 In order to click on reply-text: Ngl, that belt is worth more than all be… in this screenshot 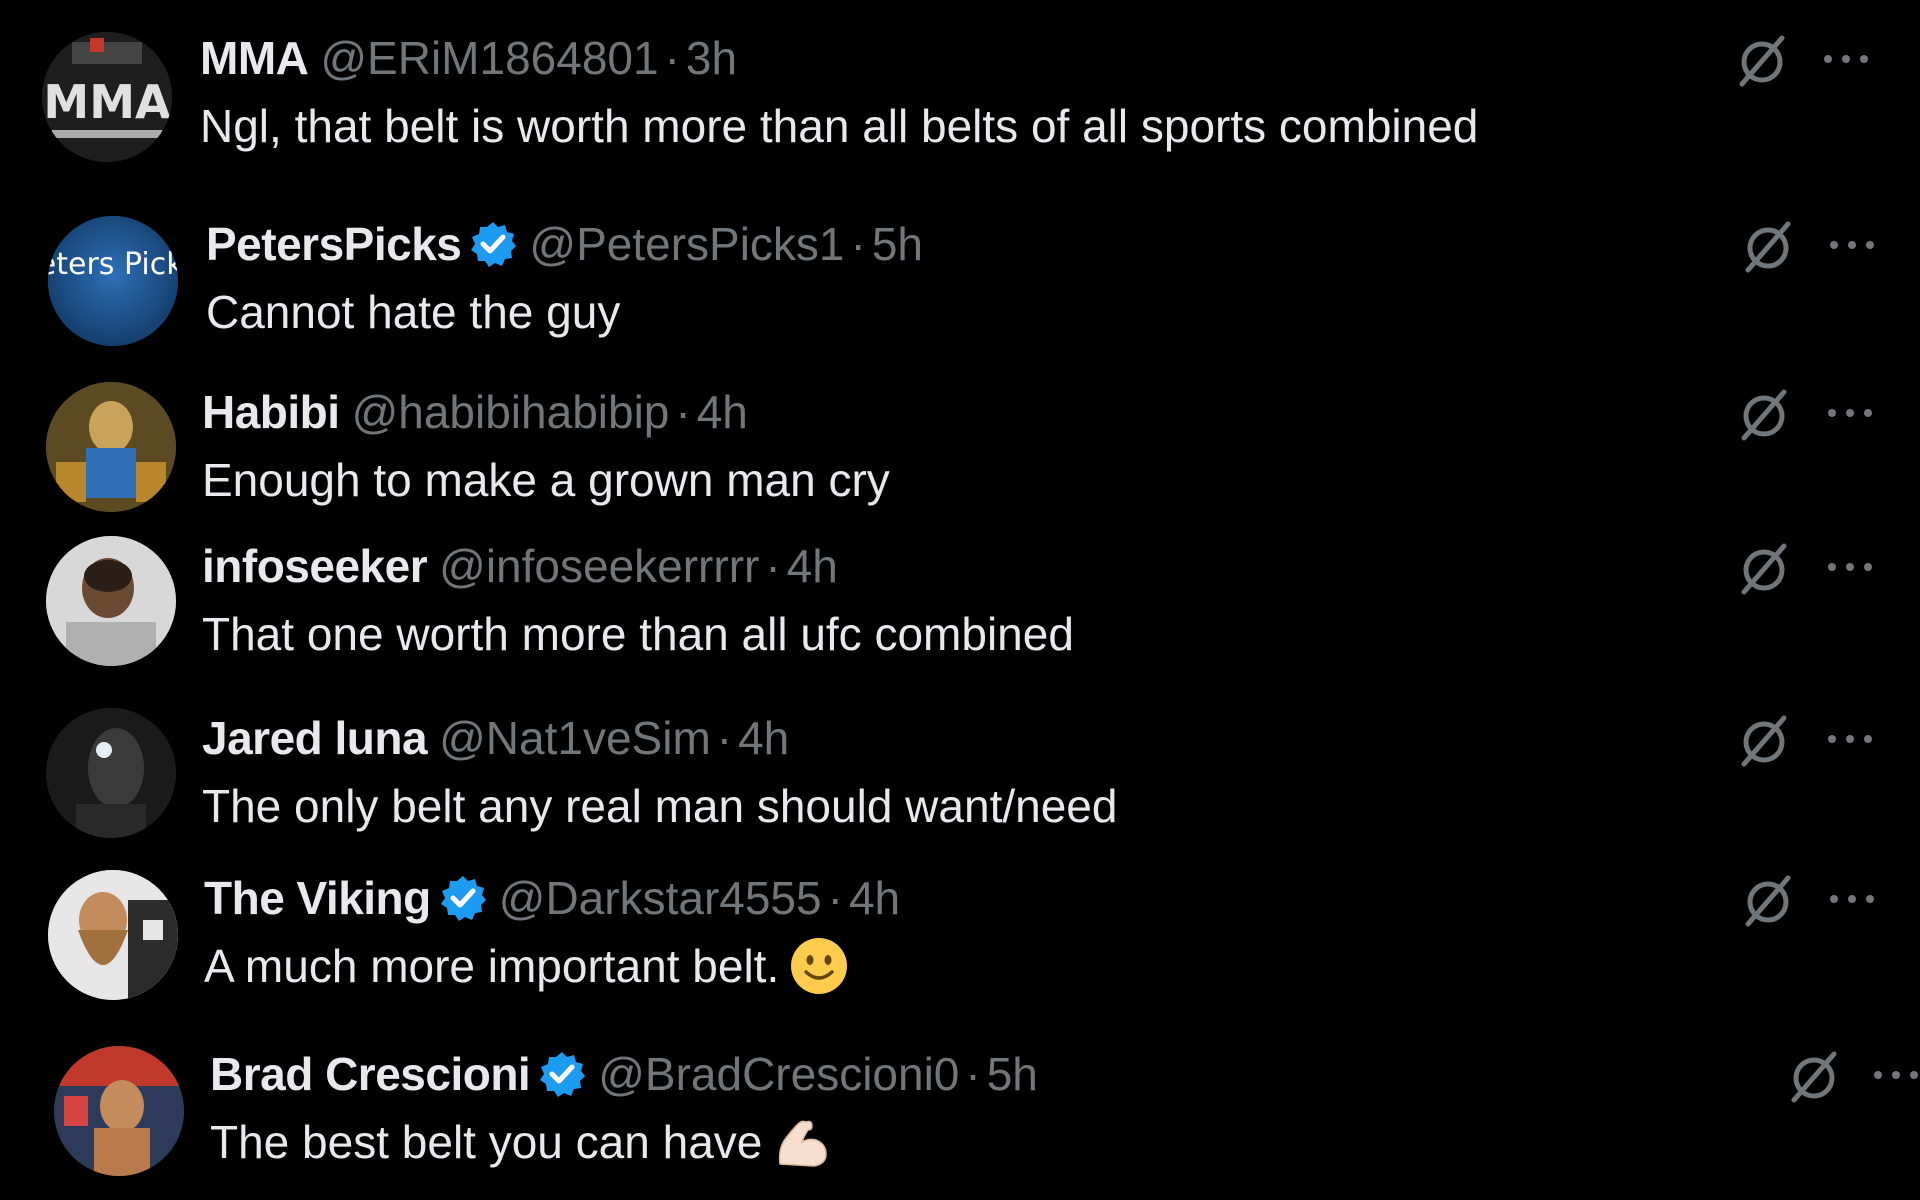, I will do `click(839, 126)`.